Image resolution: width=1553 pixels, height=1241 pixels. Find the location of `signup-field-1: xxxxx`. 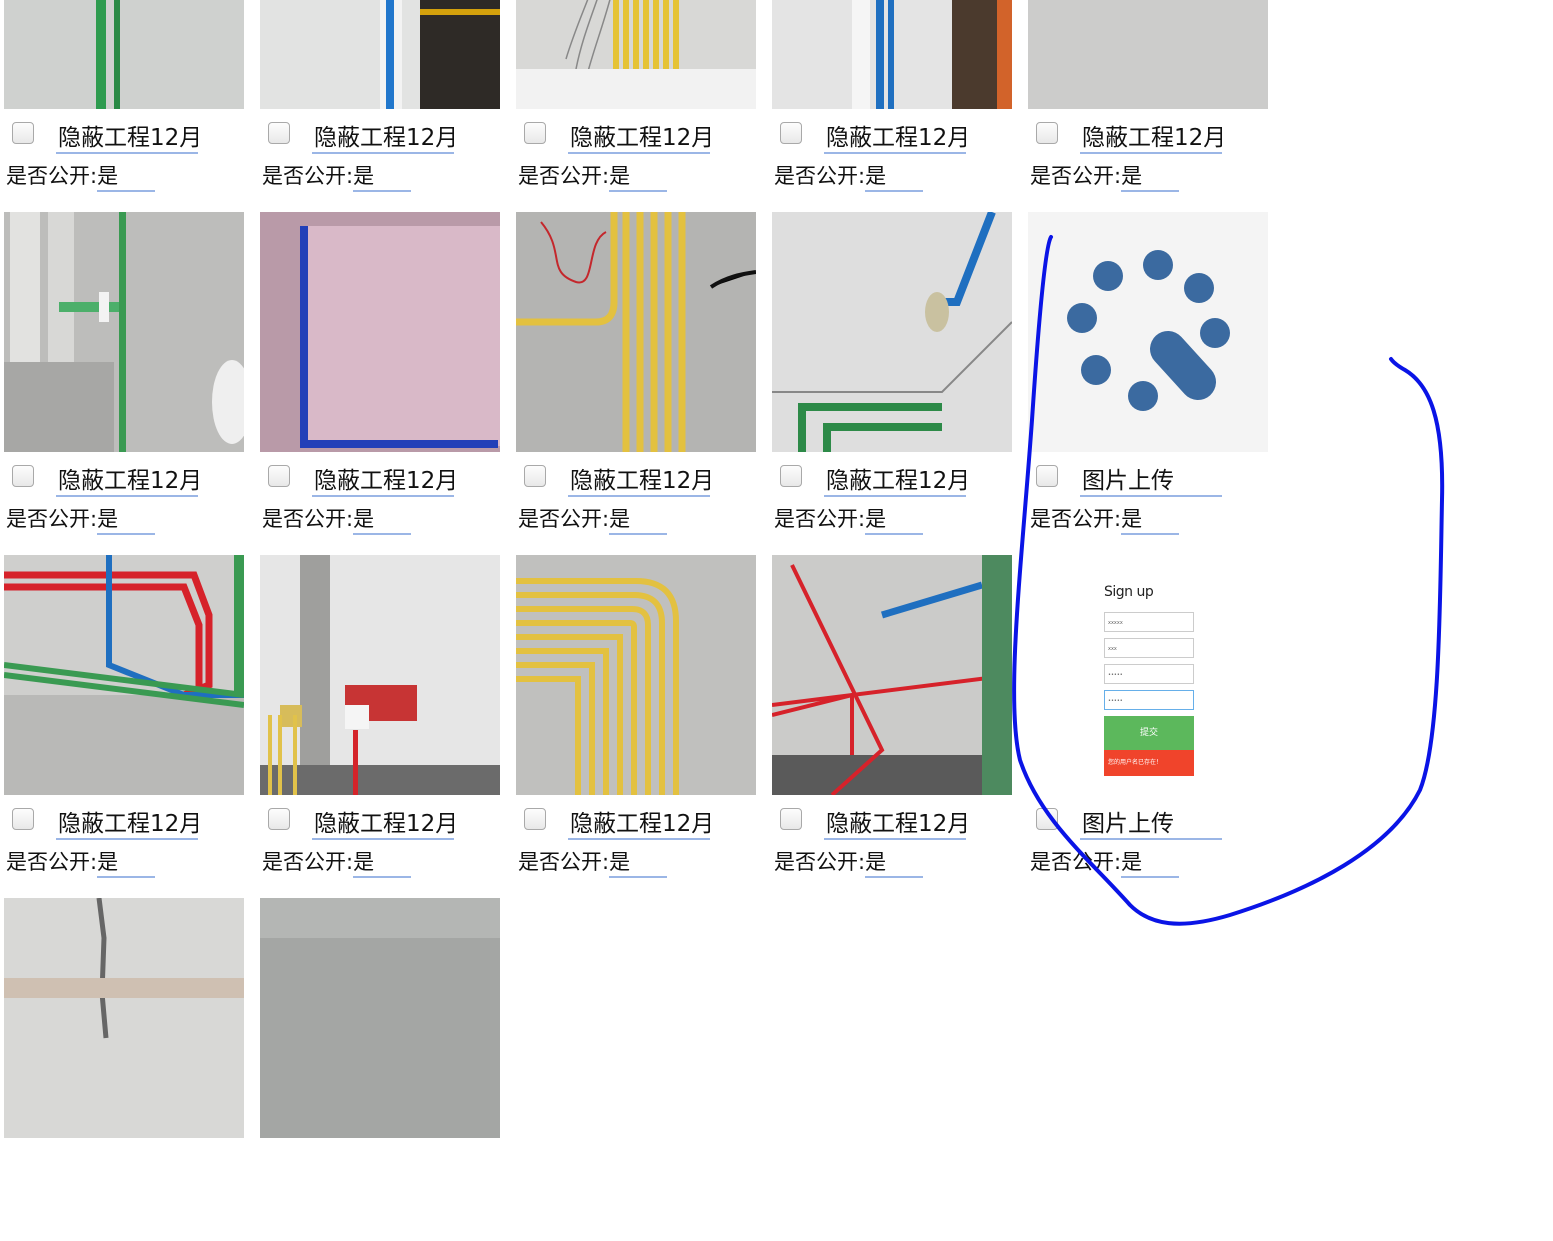

signup-field-1: xxxxx is located at coordinates (1149, 622).